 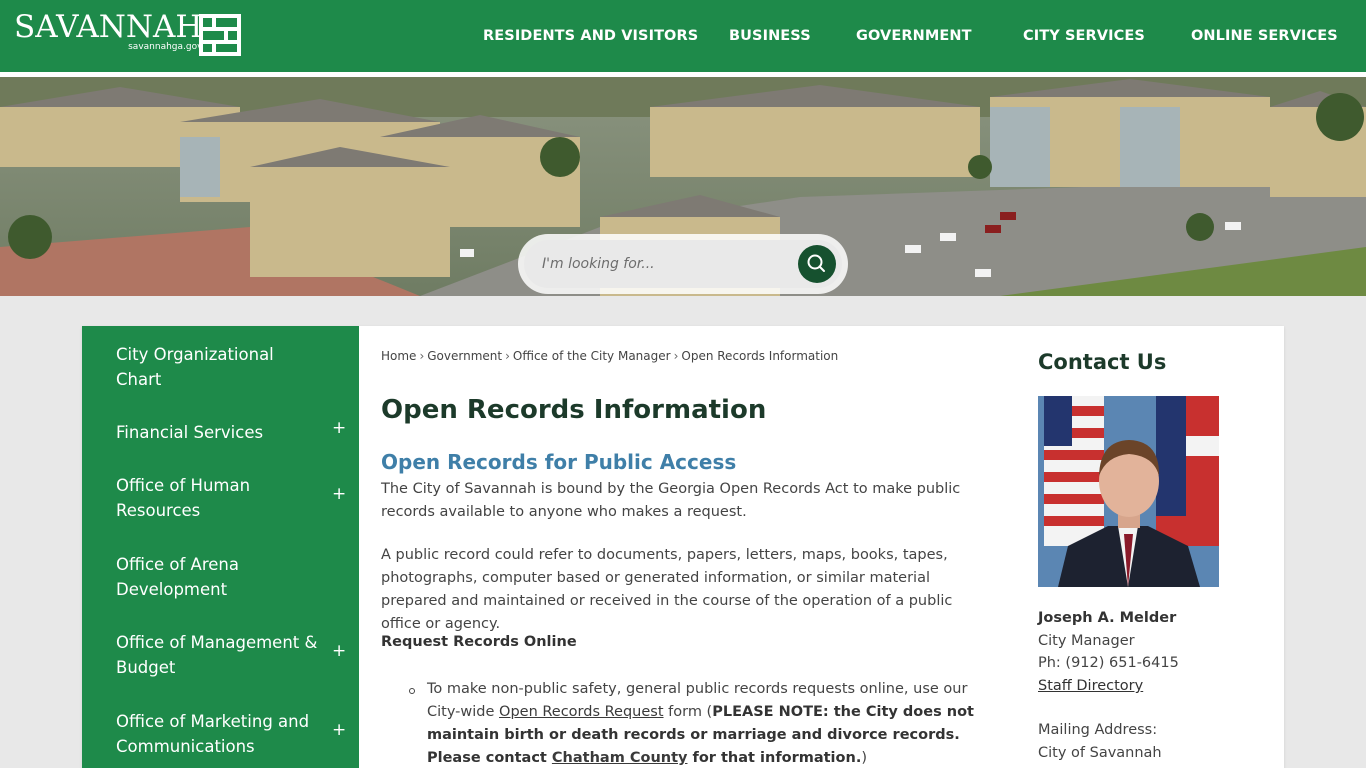 What do you see at coordinates (398, 356) in the screenshot?
I see `breadcrumb-home: Home` at bounding box center [398, 356].